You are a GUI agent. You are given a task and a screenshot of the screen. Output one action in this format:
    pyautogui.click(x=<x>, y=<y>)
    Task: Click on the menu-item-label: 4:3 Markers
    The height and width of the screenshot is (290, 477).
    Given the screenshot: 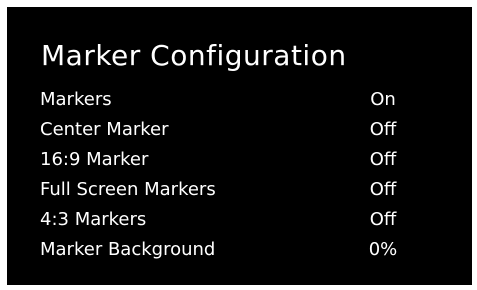 What is the action you would take?
    pyautogui.click(x=93, y=219)
    